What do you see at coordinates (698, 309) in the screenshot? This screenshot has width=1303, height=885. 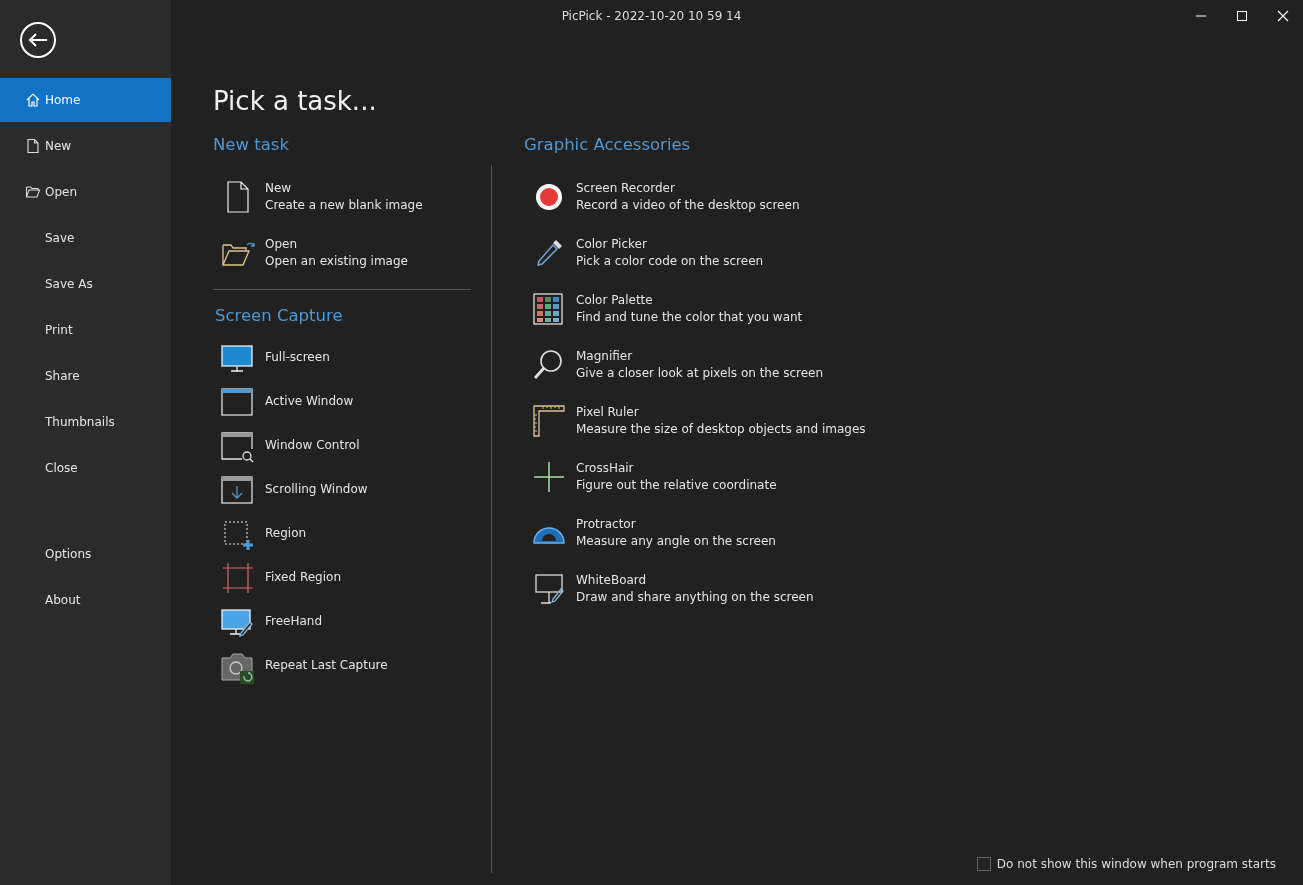 I see `task-item: Color Palette Find and tune the color that you want` at bounding box center [698, 309].